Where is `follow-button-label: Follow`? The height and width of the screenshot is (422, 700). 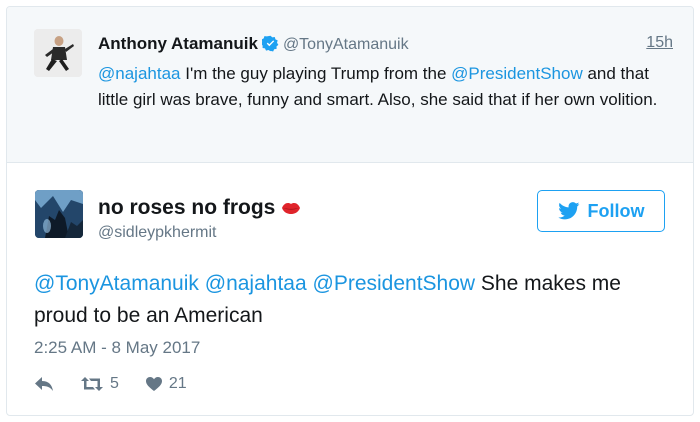
follow-button-label: Follow is located at coordinates (616, 210).